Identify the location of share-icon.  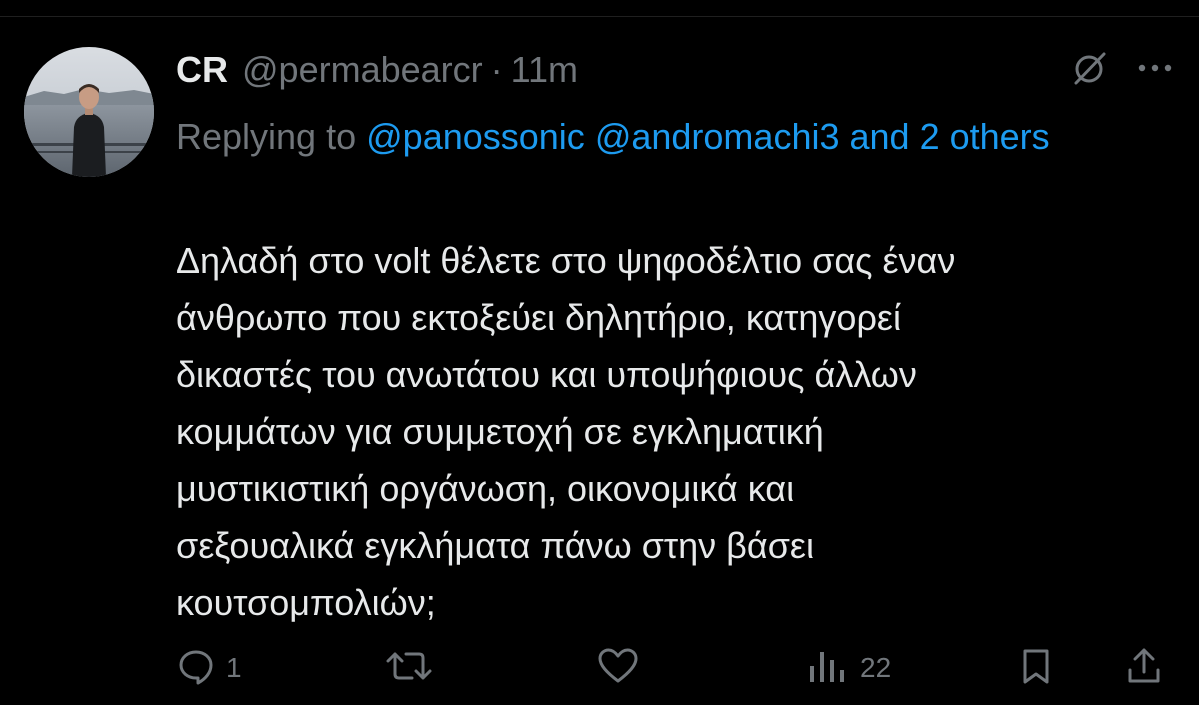
(1144, 668).